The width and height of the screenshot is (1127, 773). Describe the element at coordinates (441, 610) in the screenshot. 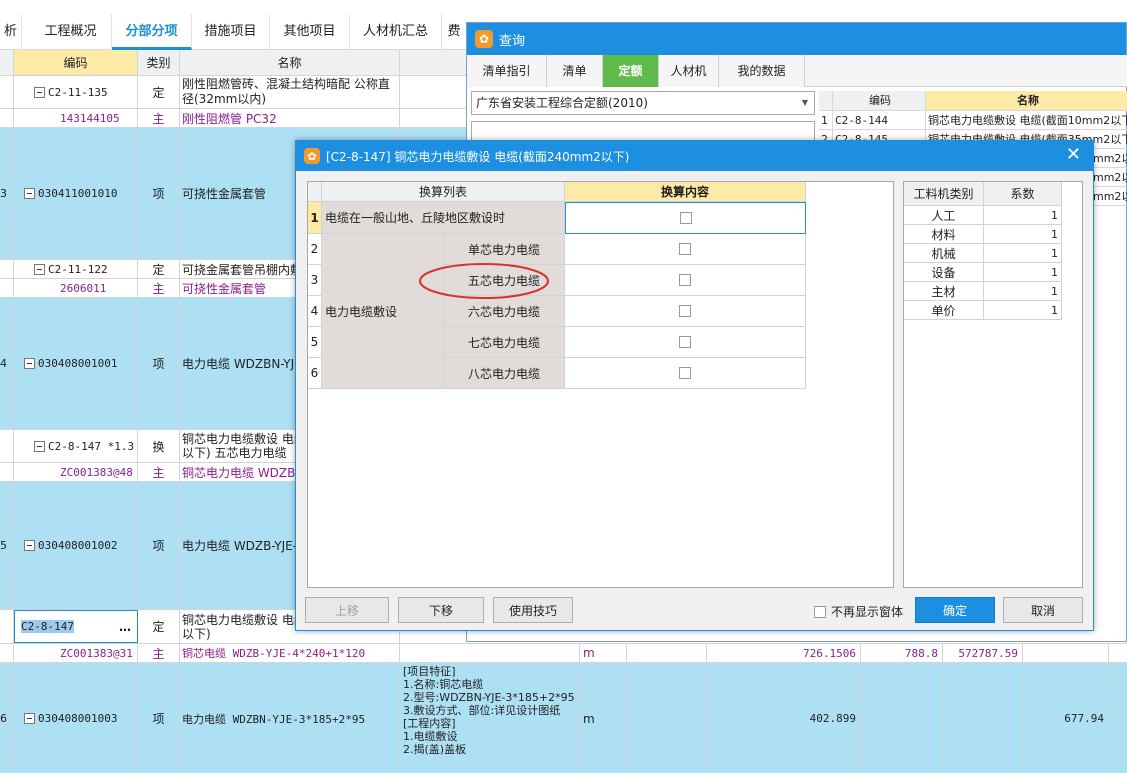

I see `move-down-button: 下移` at that location.